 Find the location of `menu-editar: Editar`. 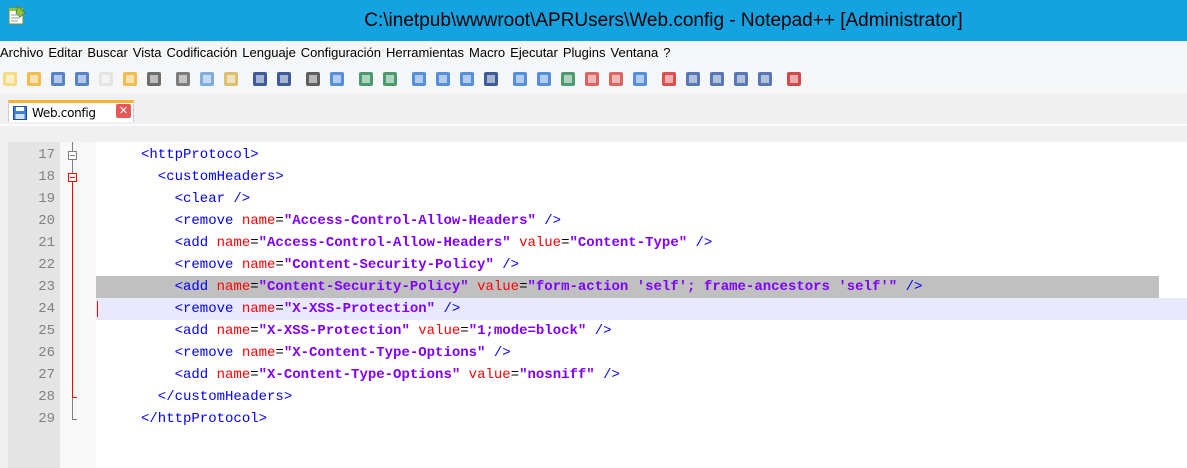

menu-editar: Editar is located at coordinates (67, 52).